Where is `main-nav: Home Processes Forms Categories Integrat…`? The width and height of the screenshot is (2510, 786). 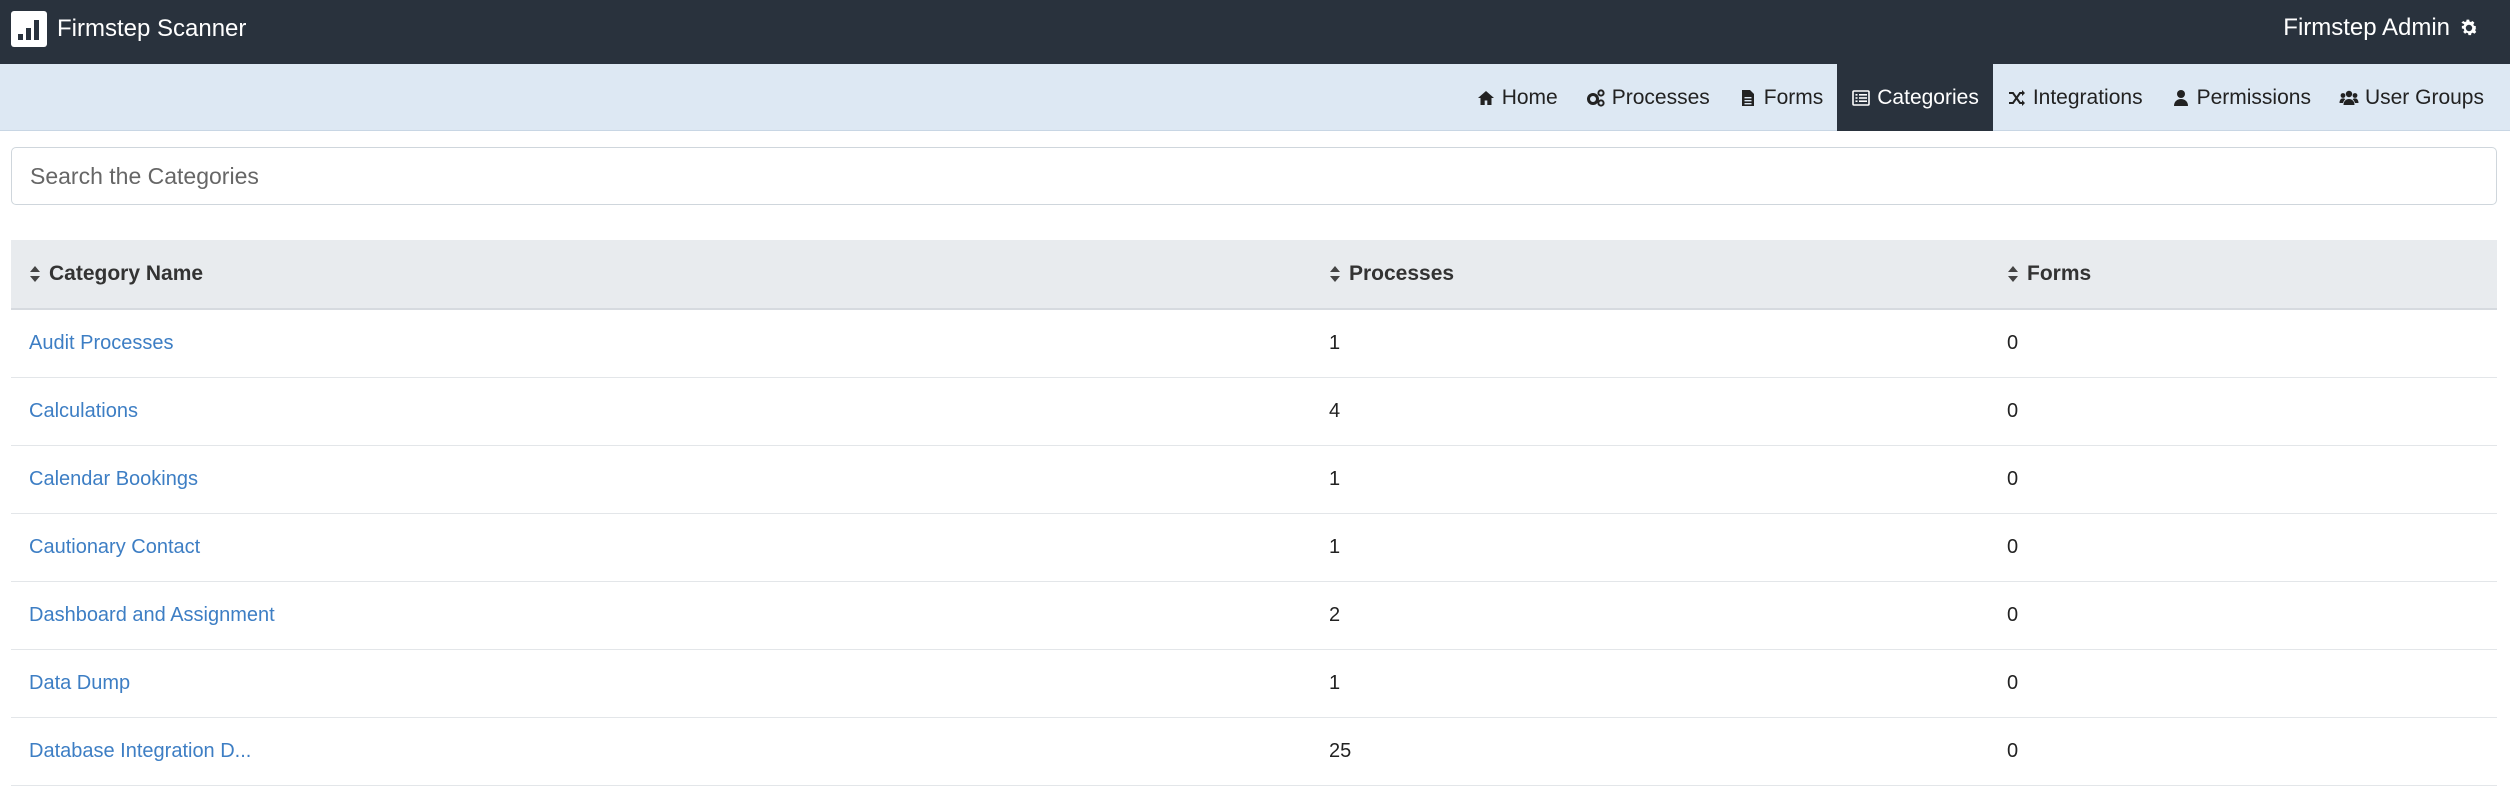 main-nav: Home Processes Forms Categories Integrat… is located at coordinates (1980, 97).